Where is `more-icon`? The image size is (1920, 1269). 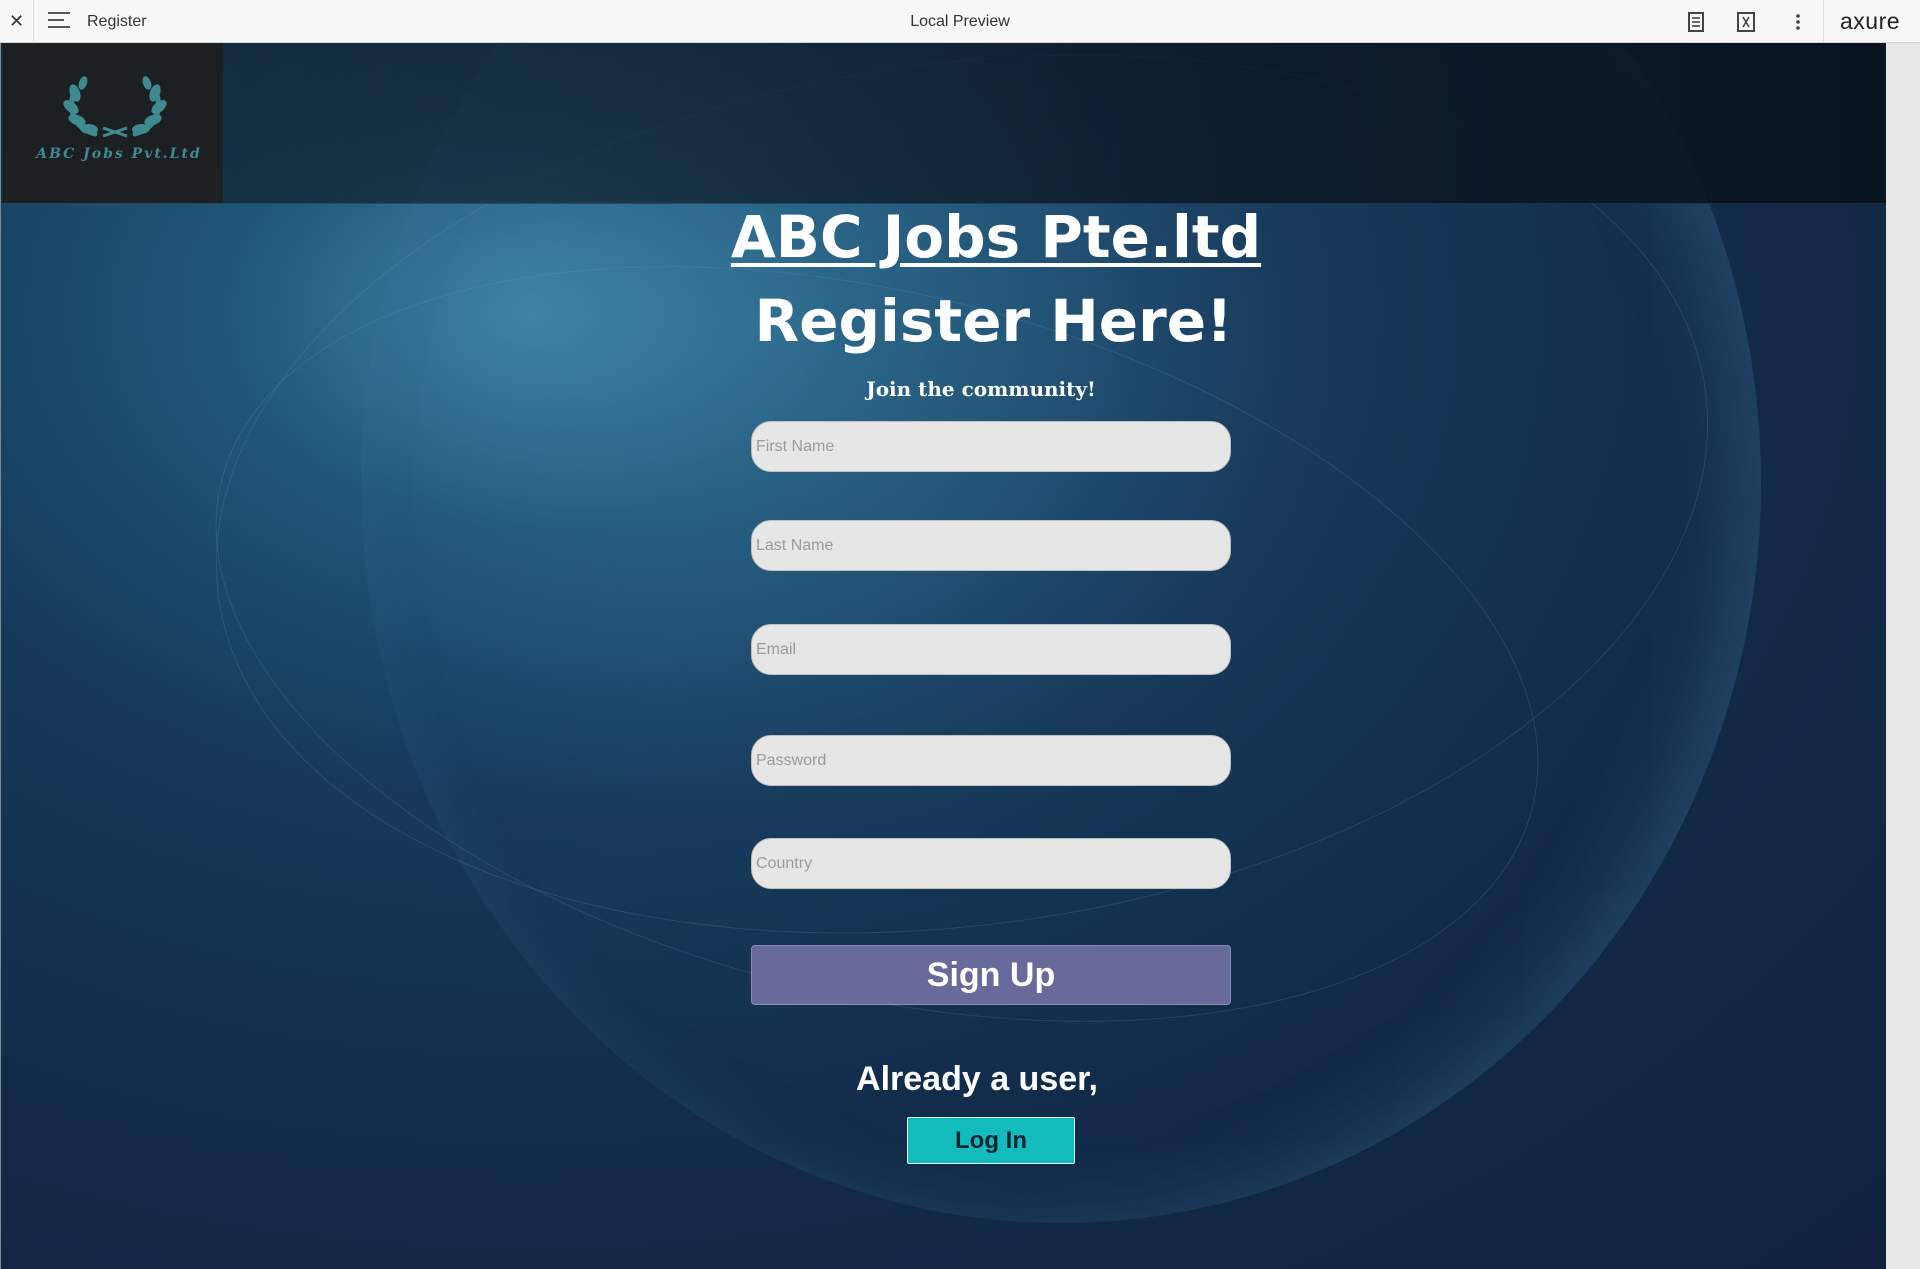
more-icon is located at coordinates (1798, 22).